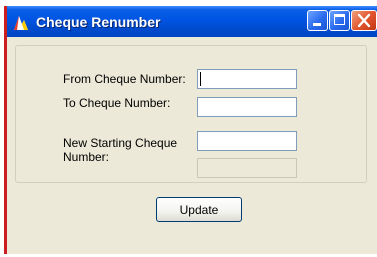 The image size is (377, 257). I want to click on from-cheque-label: From Cheque Number:, so click(124, 79).